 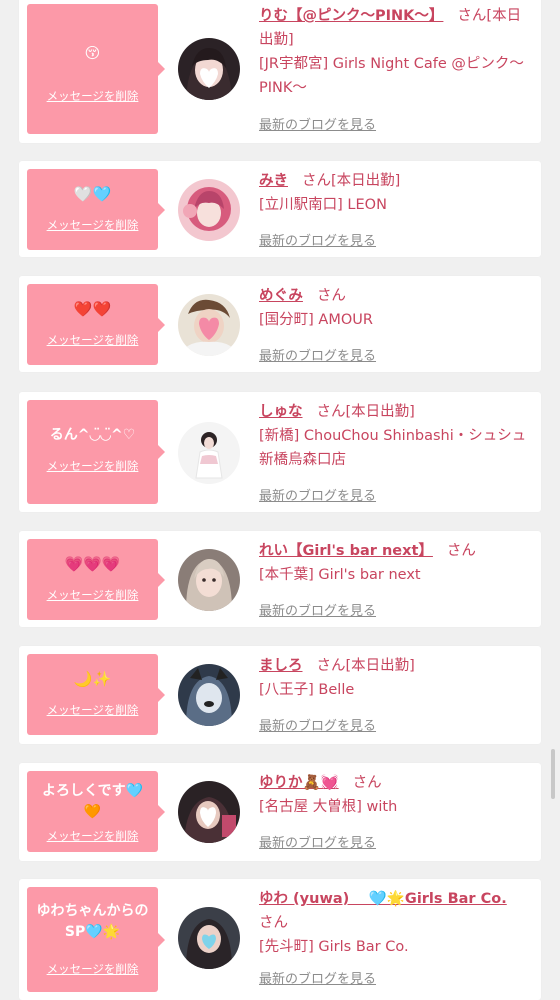 I want to click on name-line: ゆりか🧸💓 さん, so click(x=397, y=783).